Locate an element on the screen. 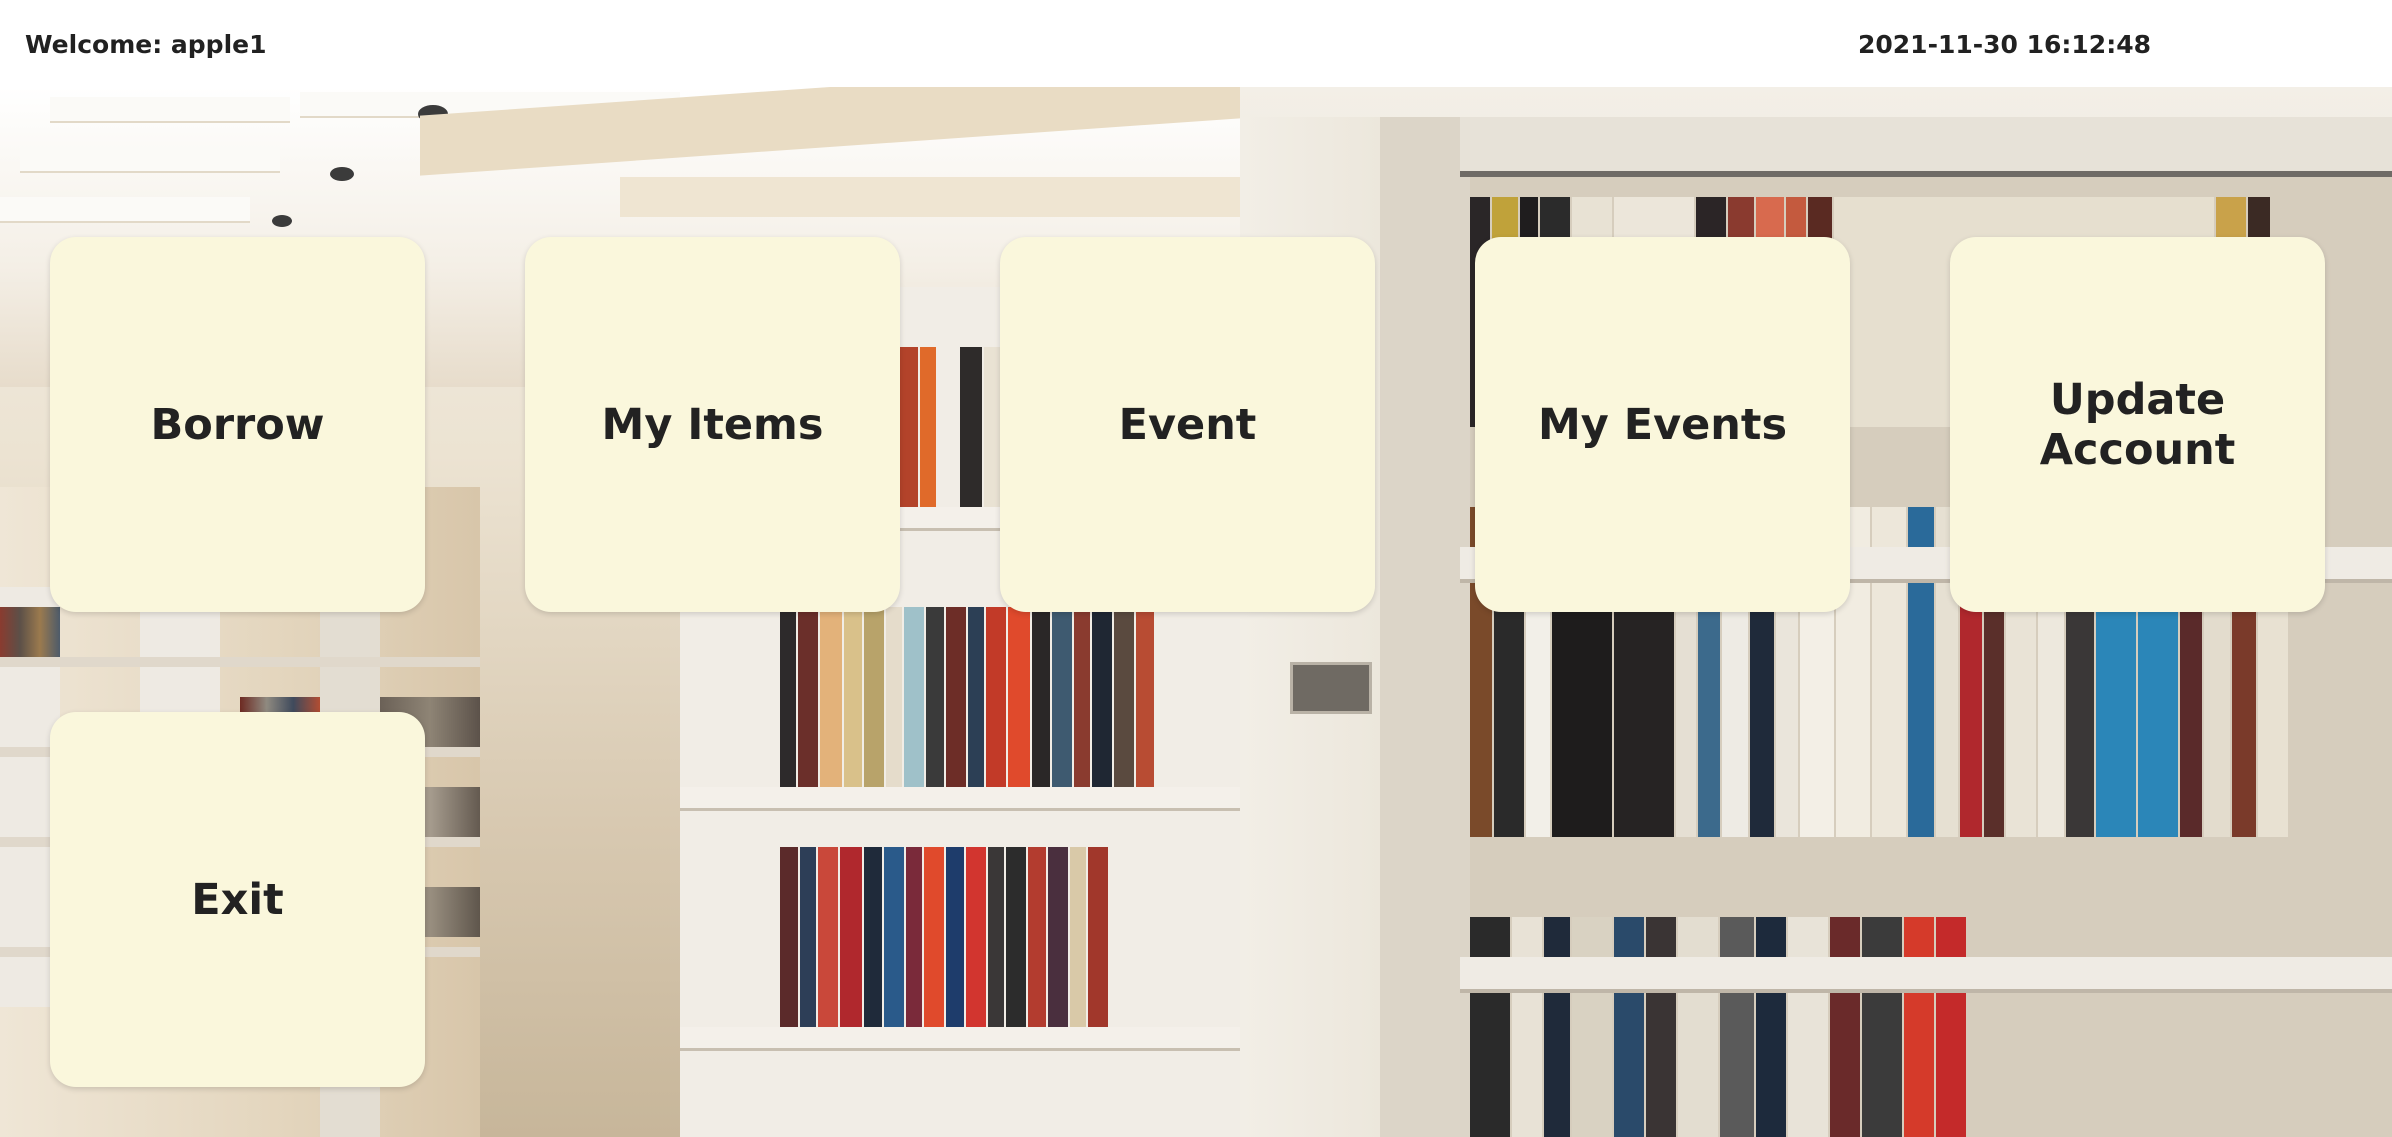  borrow-button: Borrow is located at coordinates (237, 424).